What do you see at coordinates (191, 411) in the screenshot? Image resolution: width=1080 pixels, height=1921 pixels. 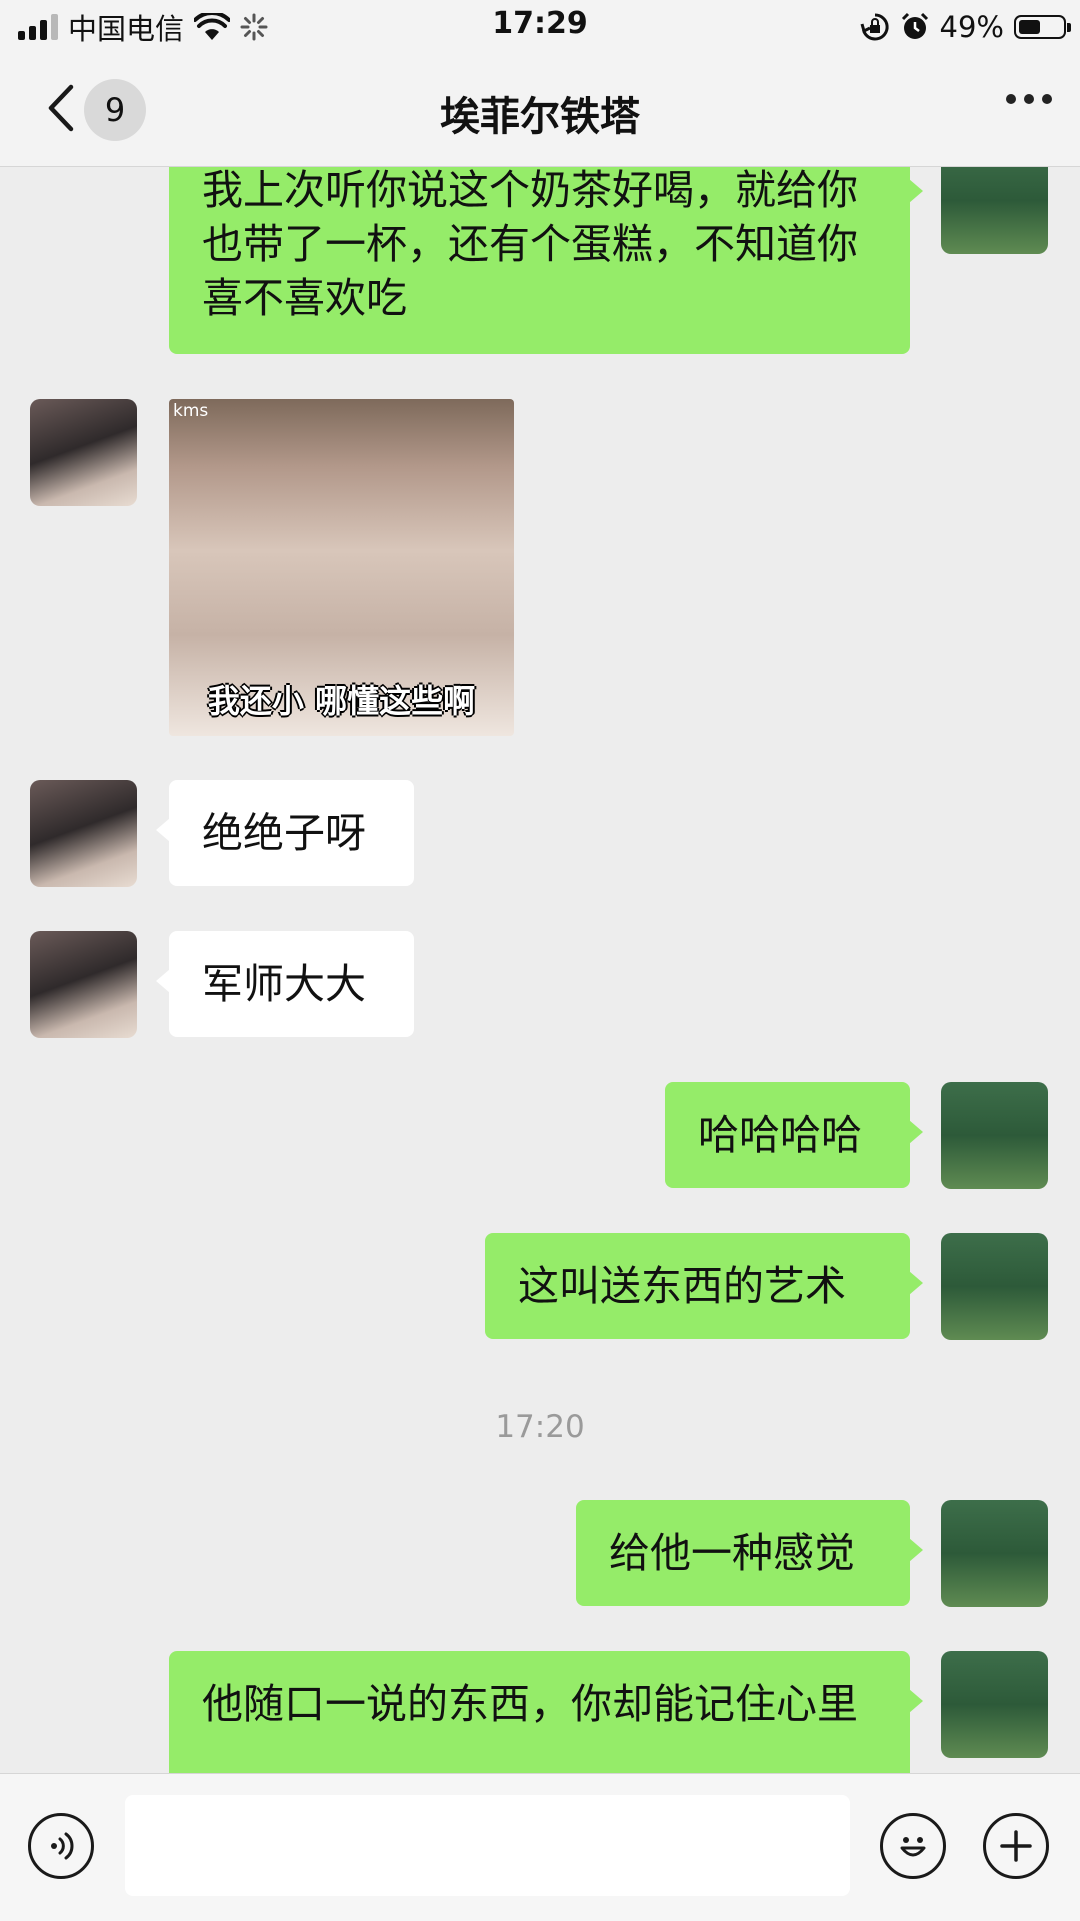 I see `sticker-watermark: kms` at bounding box center [191, 411].